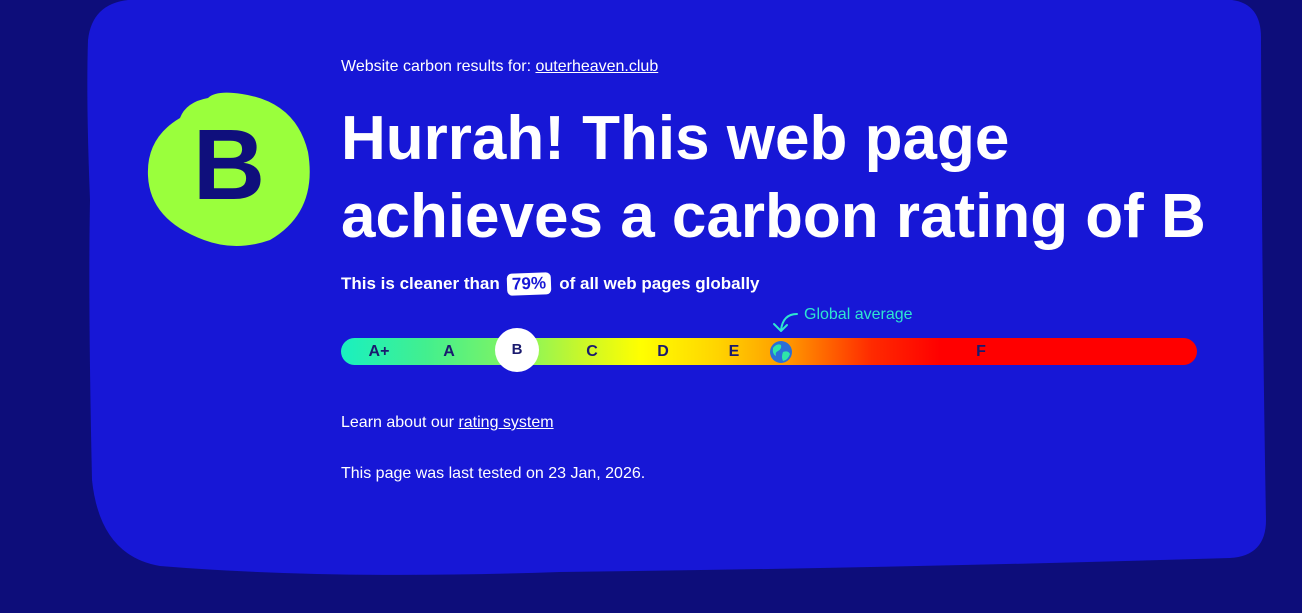  What do you see at coordinates (397, 422) in the screenshot?
I see `learn-prefix: Learn about our` at bounding box center [397, 422].